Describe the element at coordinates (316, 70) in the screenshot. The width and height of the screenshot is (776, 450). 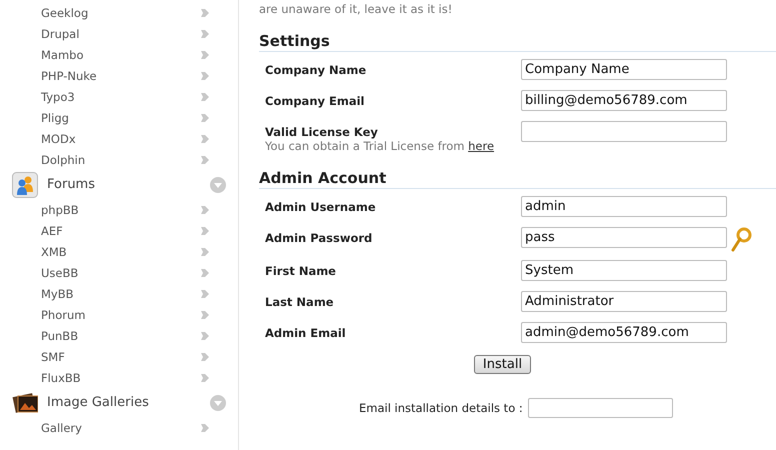
I see `field-label: Company Name` at that location.